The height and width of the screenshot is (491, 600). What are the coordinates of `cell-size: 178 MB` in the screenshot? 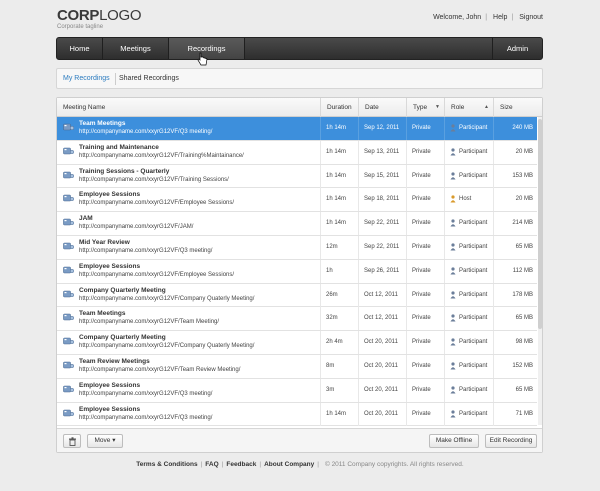 It's located at (515, 295).